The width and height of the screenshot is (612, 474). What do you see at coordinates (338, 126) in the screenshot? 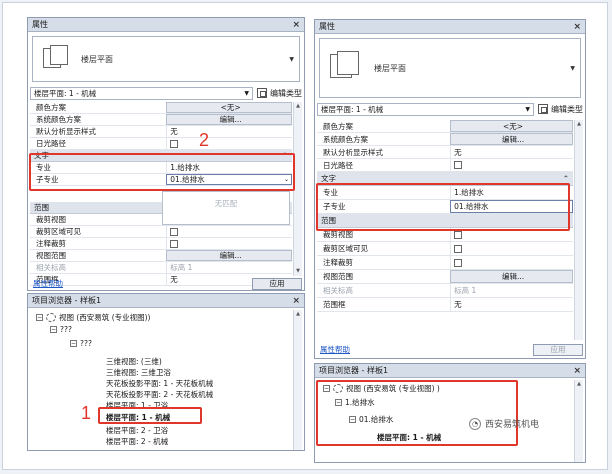
I see `property-label: 颜色方案` at bounding box center [338, 126].